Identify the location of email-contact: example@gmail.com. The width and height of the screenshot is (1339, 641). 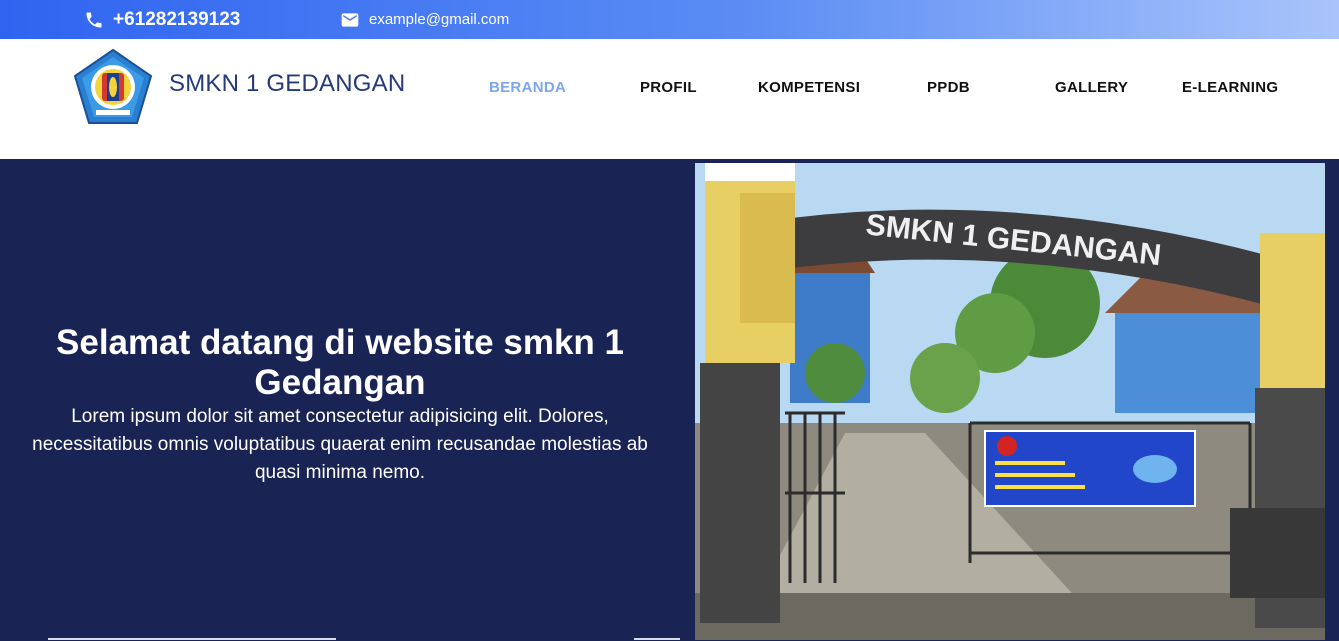
(424, 19).